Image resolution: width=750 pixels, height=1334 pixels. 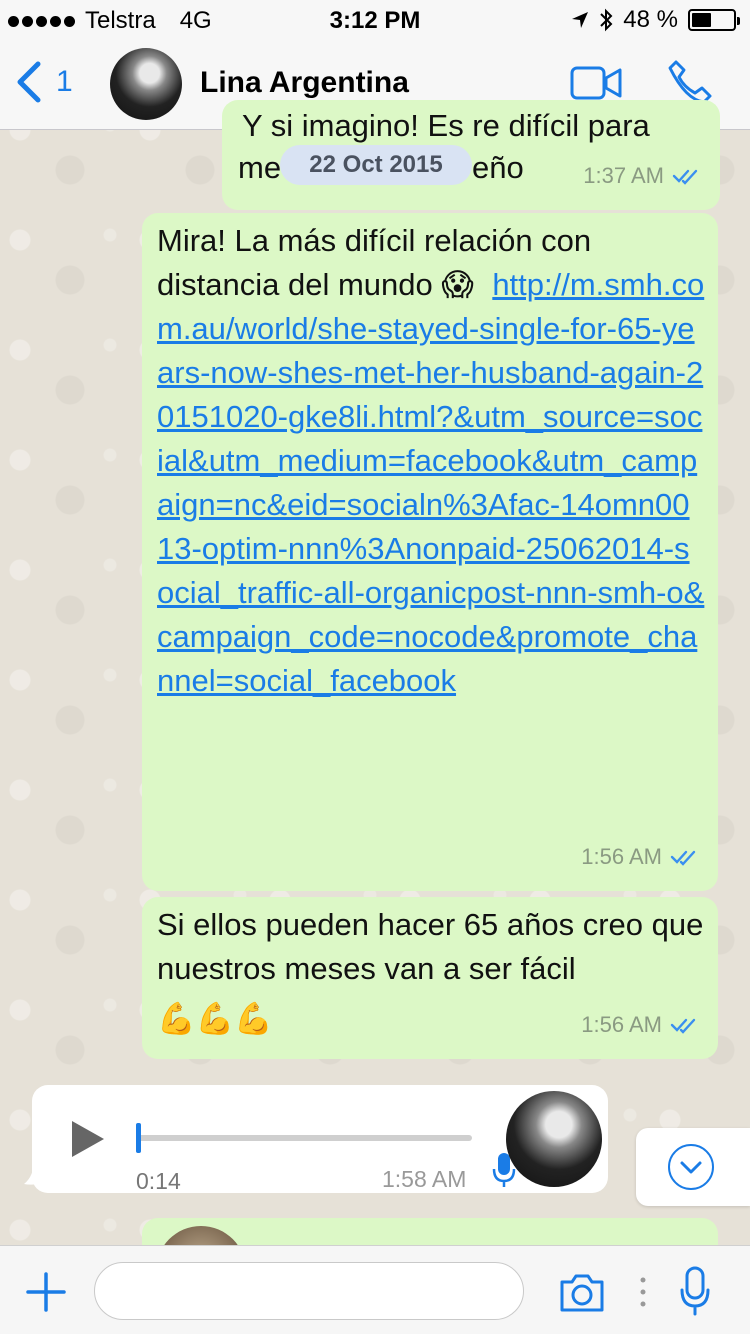 I want to click on plus-icon, so click(x=46, y=1292).